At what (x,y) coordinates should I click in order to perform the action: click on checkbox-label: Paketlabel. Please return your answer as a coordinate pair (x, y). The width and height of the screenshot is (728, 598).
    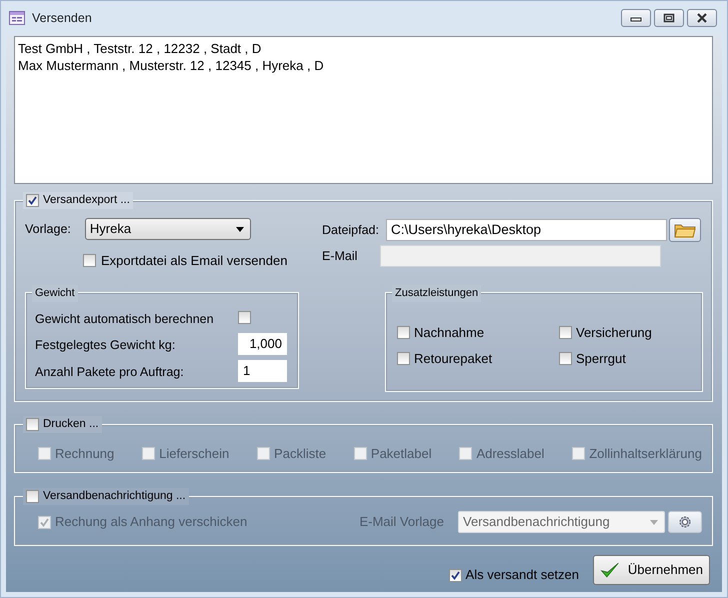
    Looking at the image, I should click on (401, 454).